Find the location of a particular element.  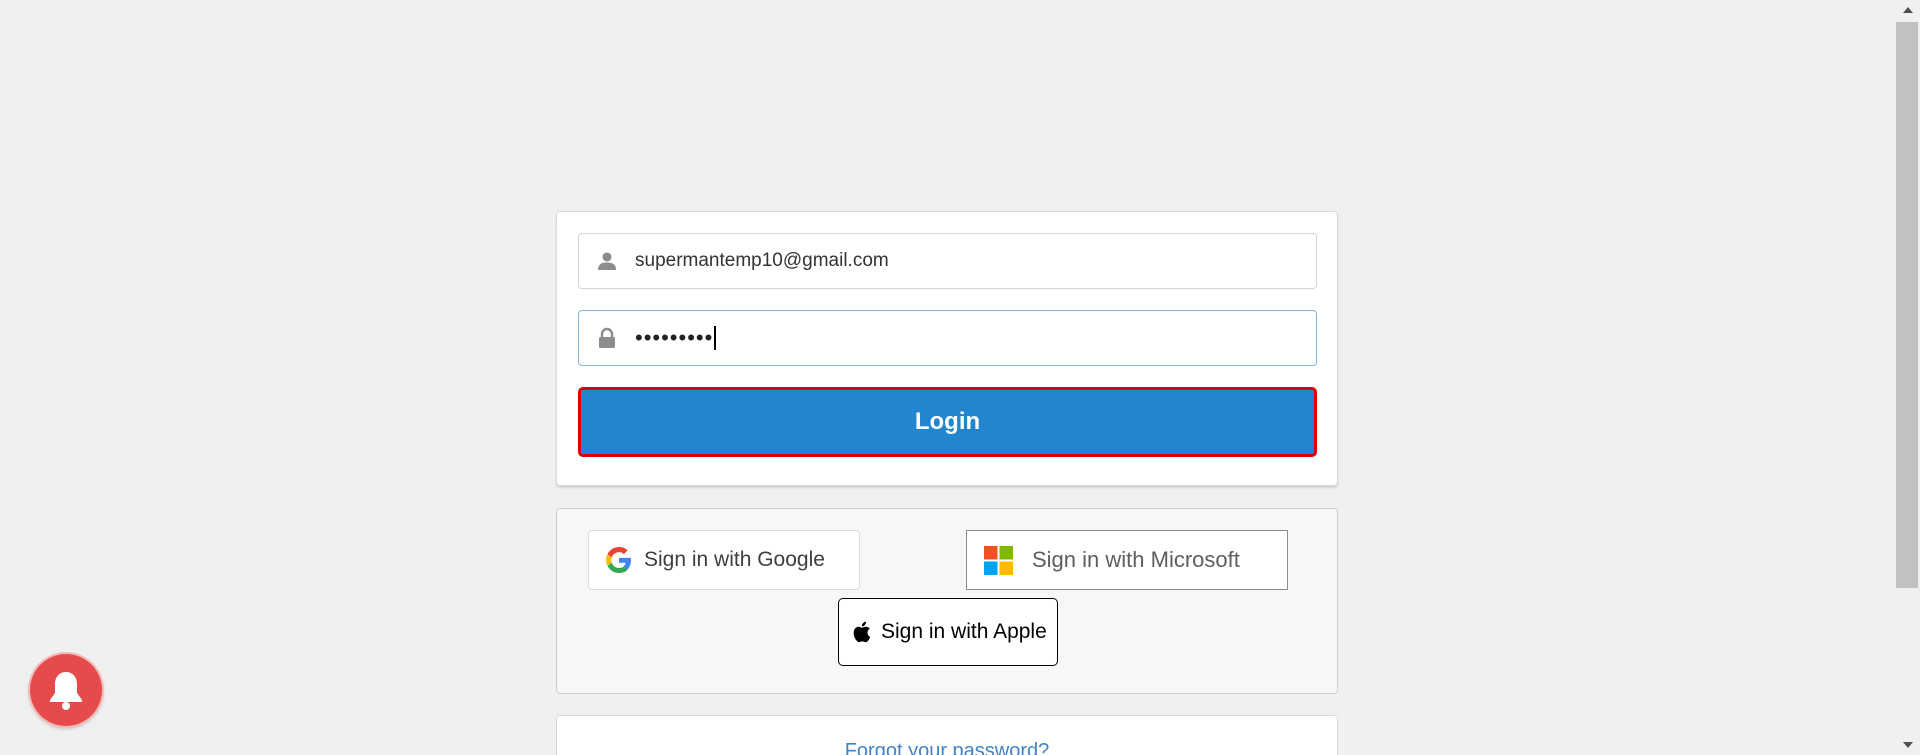

email-value: supermantemp10@gmail.com is located at coordinates (762, 260).